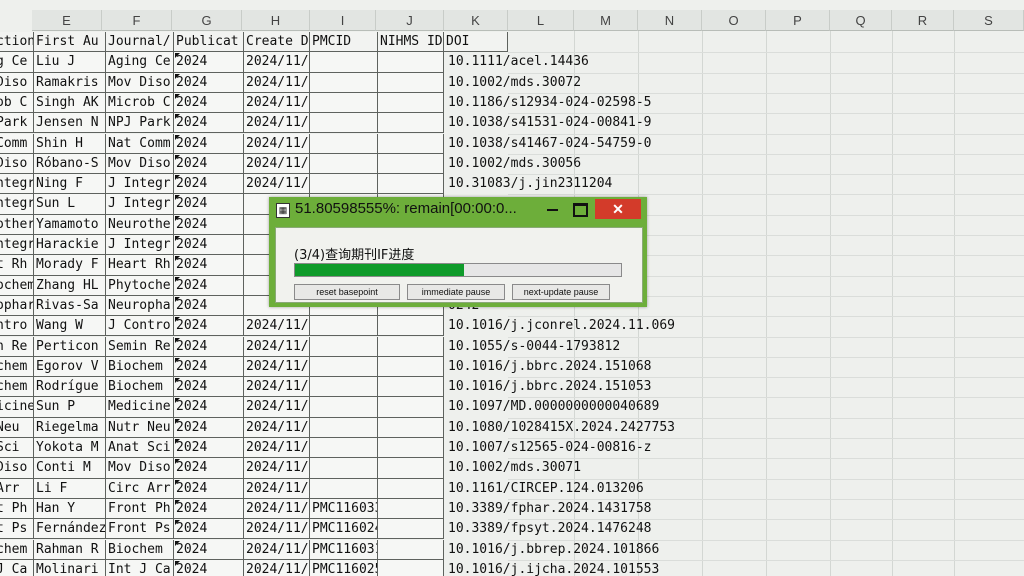  Describe the element at coordinates (17, 468) in the screenshot. I see `table-cell: Diso` at that location.